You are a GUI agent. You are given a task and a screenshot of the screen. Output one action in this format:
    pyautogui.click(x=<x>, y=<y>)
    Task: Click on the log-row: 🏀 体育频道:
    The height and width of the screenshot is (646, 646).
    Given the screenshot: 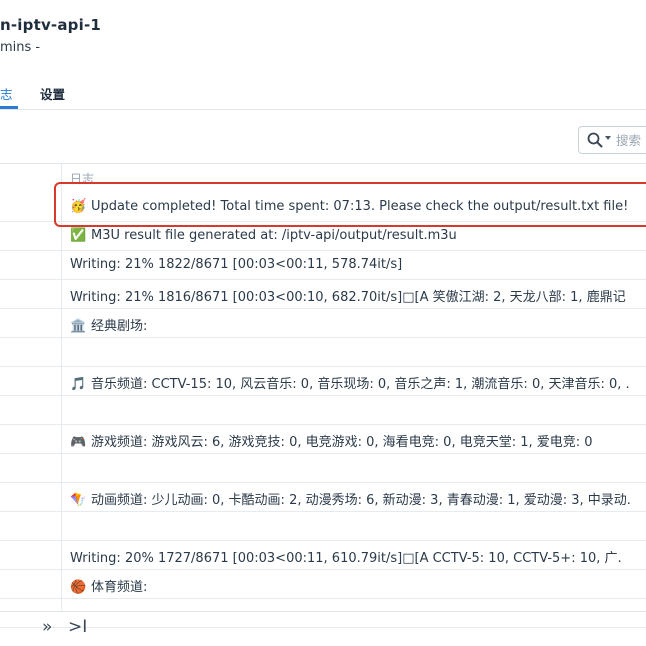 What is the action you would take?
    pyautogui.click(x=323, y=584)
    